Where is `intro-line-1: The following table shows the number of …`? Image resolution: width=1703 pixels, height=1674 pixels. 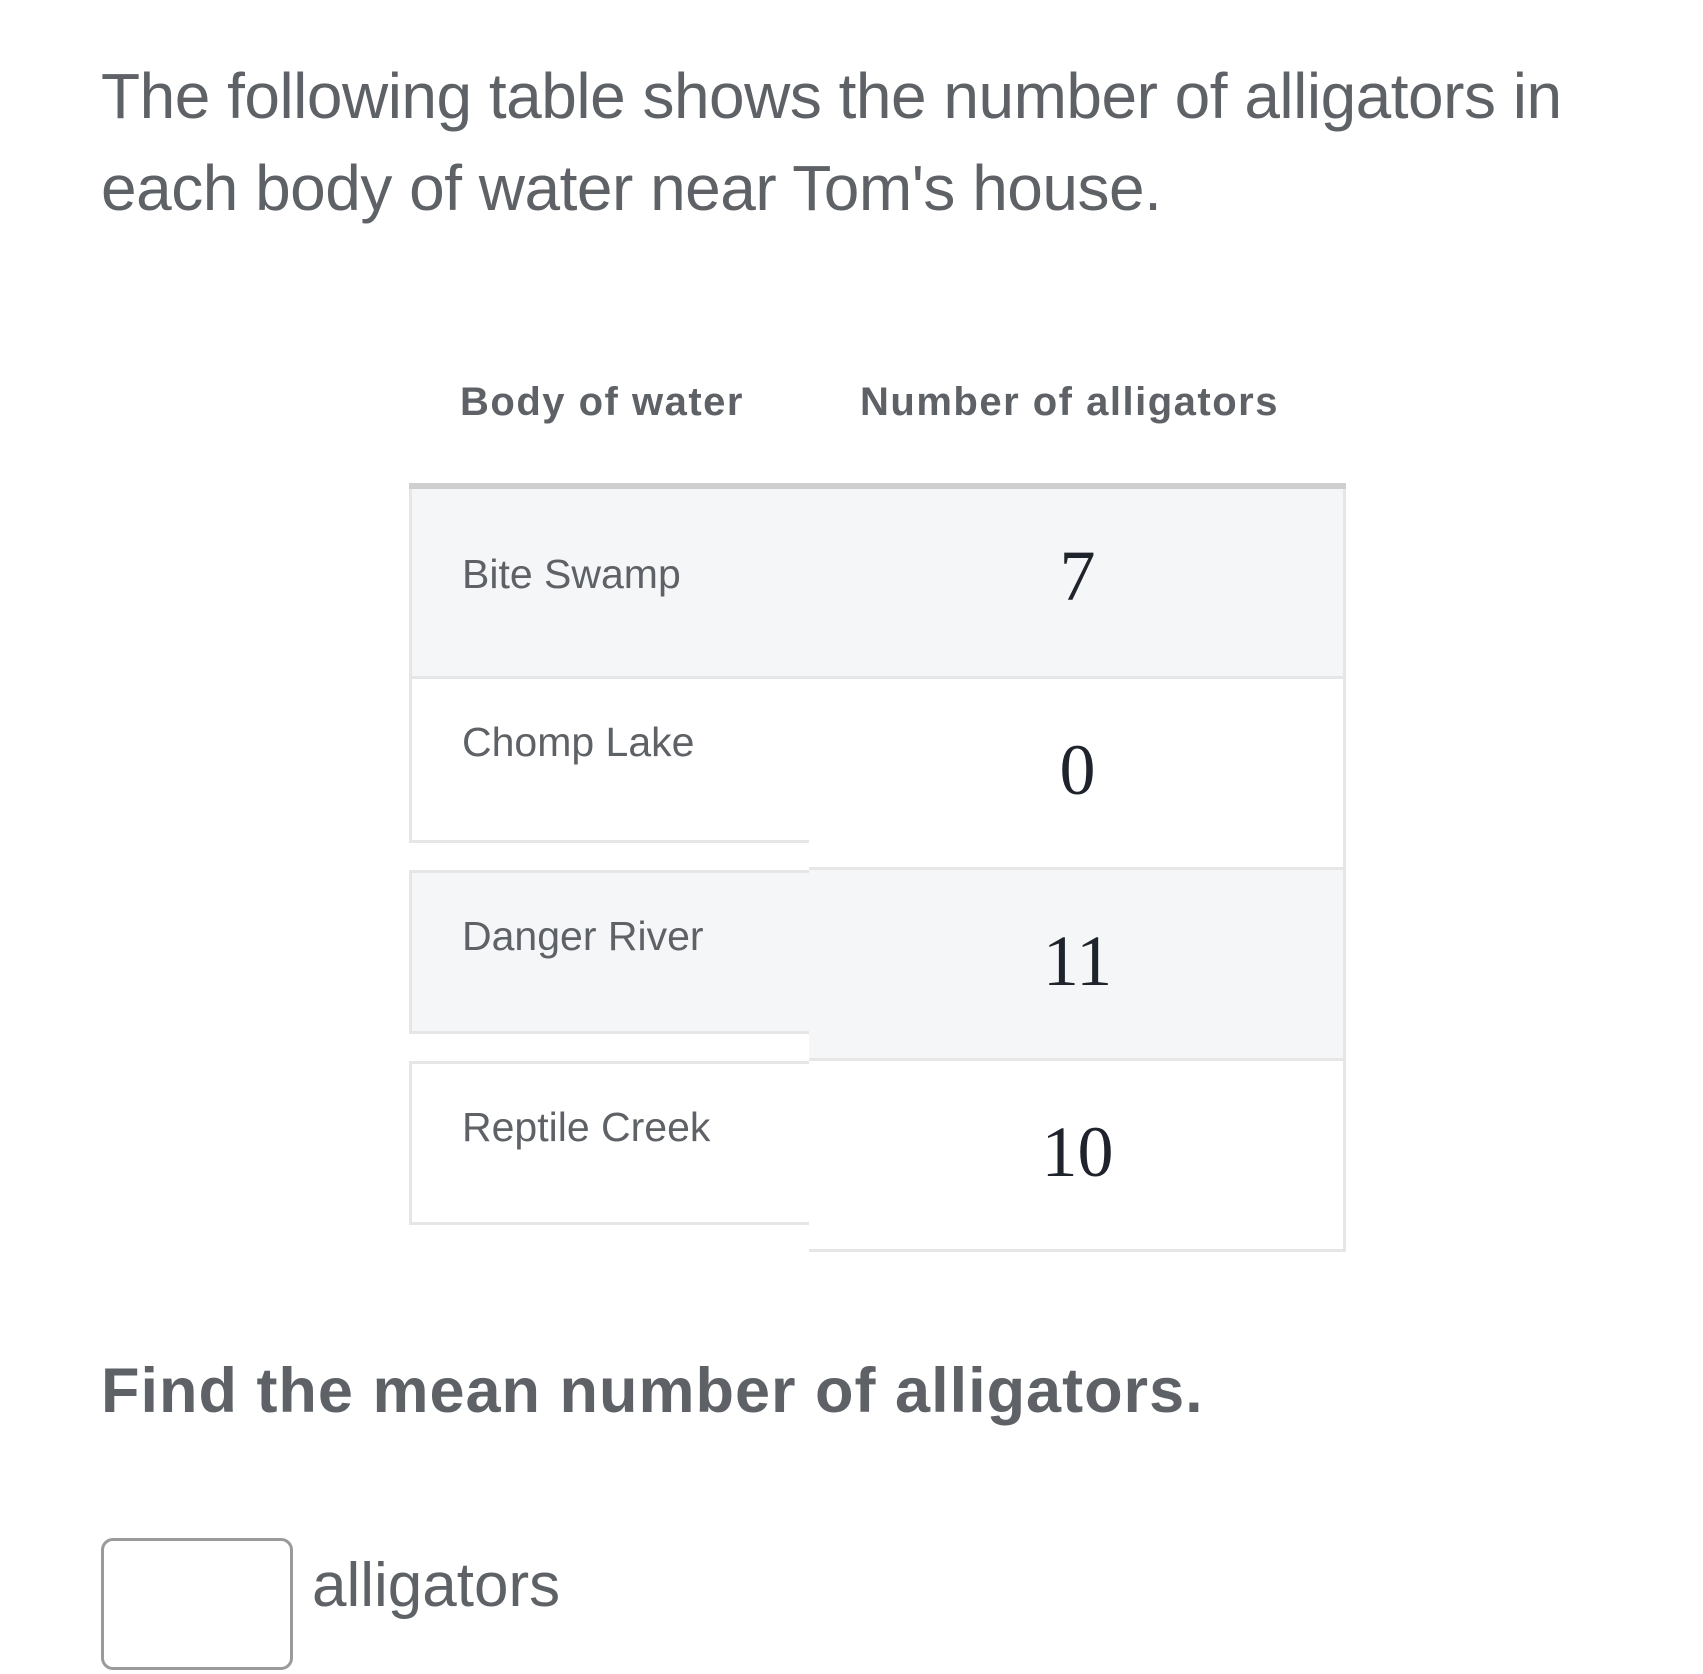 intro-line-1: The following table shows the number of … is located at coordinates (831, 96).